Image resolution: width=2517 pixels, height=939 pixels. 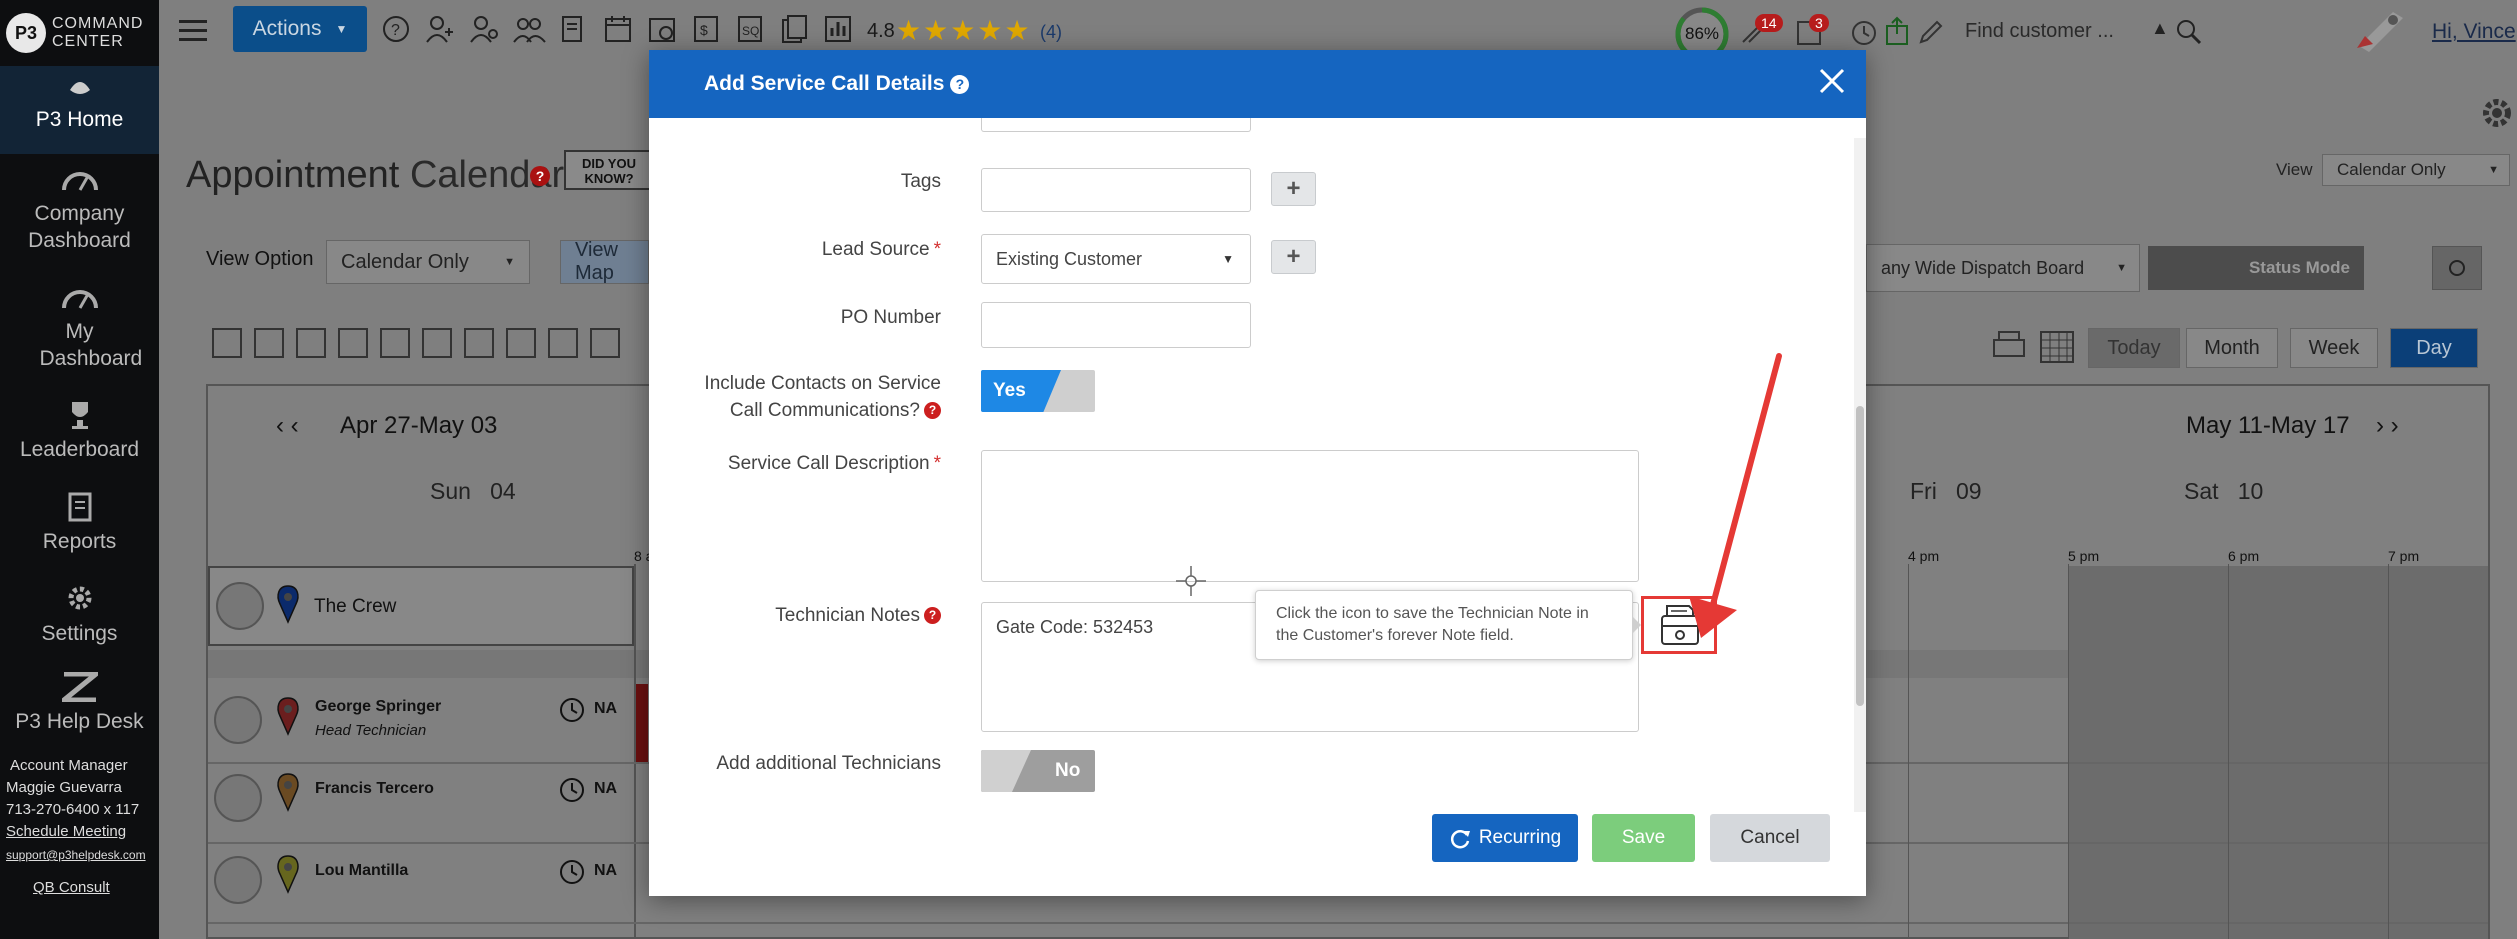 I want to click on caret-up-icon: ▲, so click(x=2160, y=28).